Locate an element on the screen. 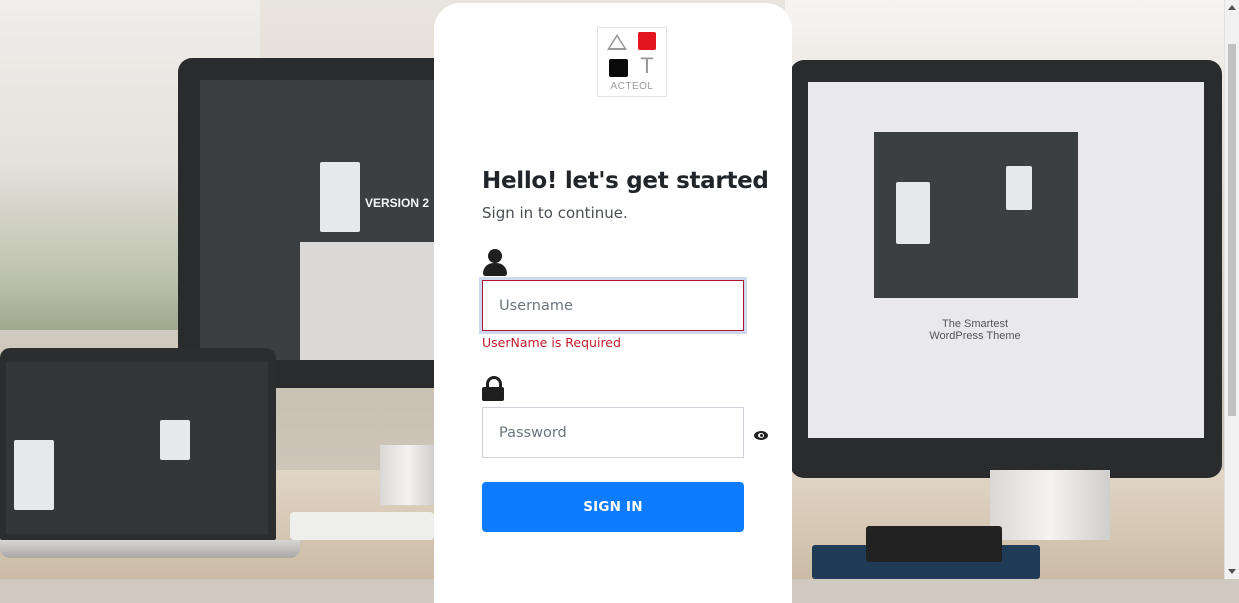 The width and height of the screenshot is (1239, 603). right-monitor-stand is located at coordinates (1050, 505).